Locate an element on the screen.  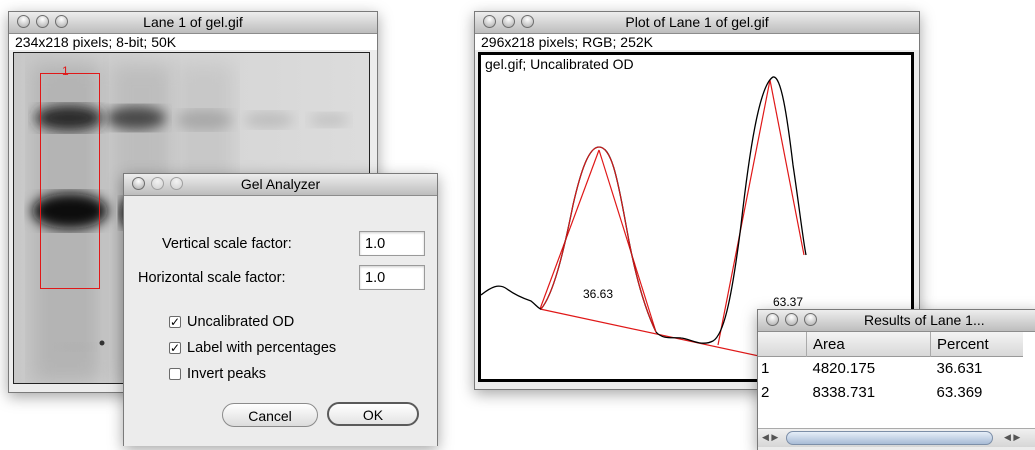
table-row: 1 4820.175 36.631 is located at coordinates (890, 369).